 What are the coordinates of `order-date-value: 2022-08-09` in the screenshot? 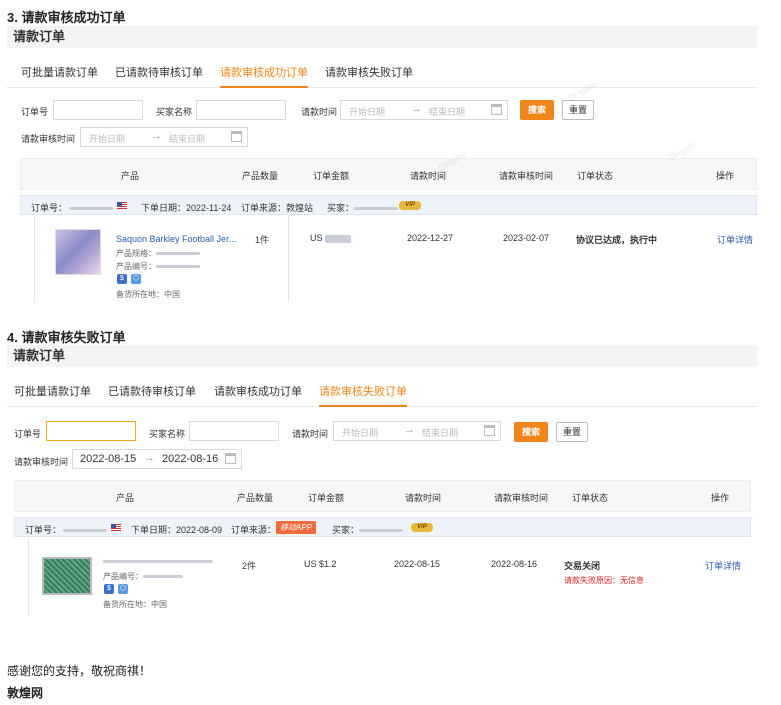 It's located at (199, 530).